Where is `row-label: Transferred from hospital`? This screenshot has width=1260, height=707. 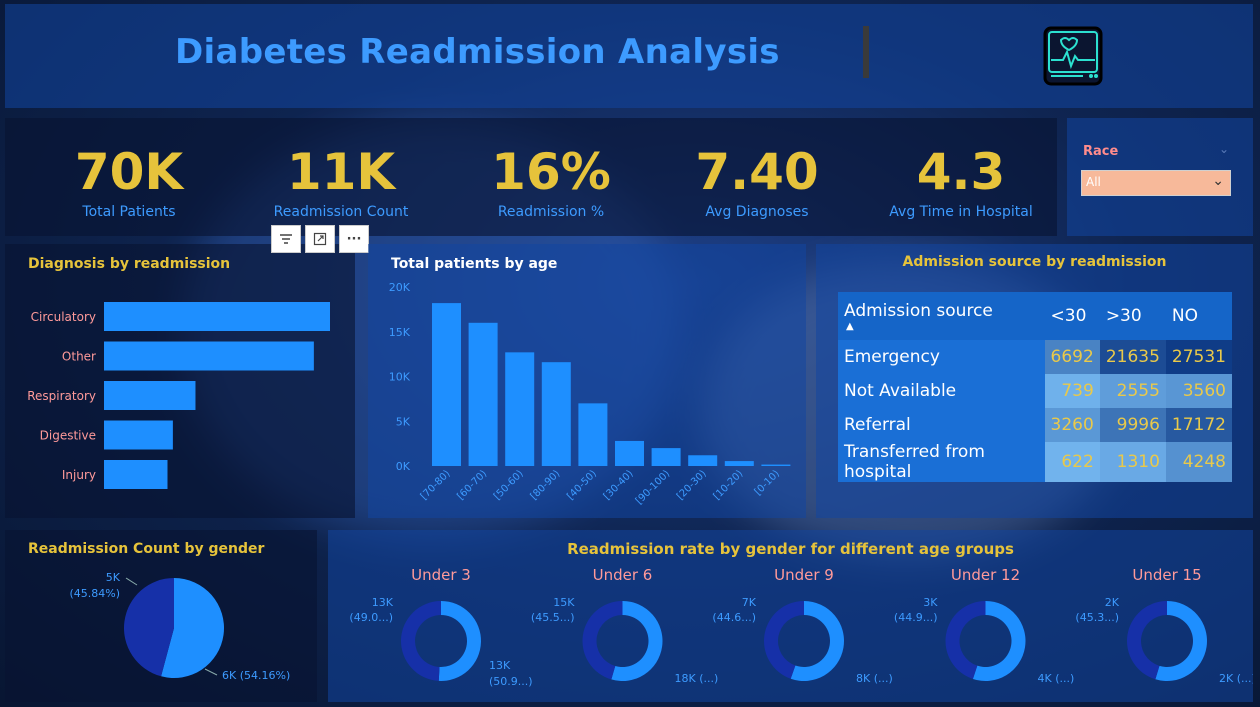 row-label: Transferred from hospital is located at coordinates (941, 462).